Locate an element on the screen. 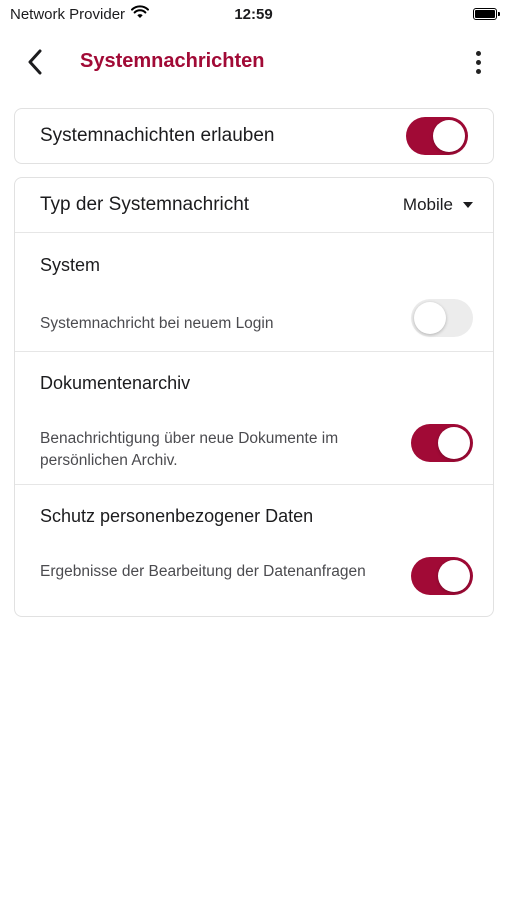  allow-notifications-label: Systemnachichten erlauben is located at coordinates (157, 135).